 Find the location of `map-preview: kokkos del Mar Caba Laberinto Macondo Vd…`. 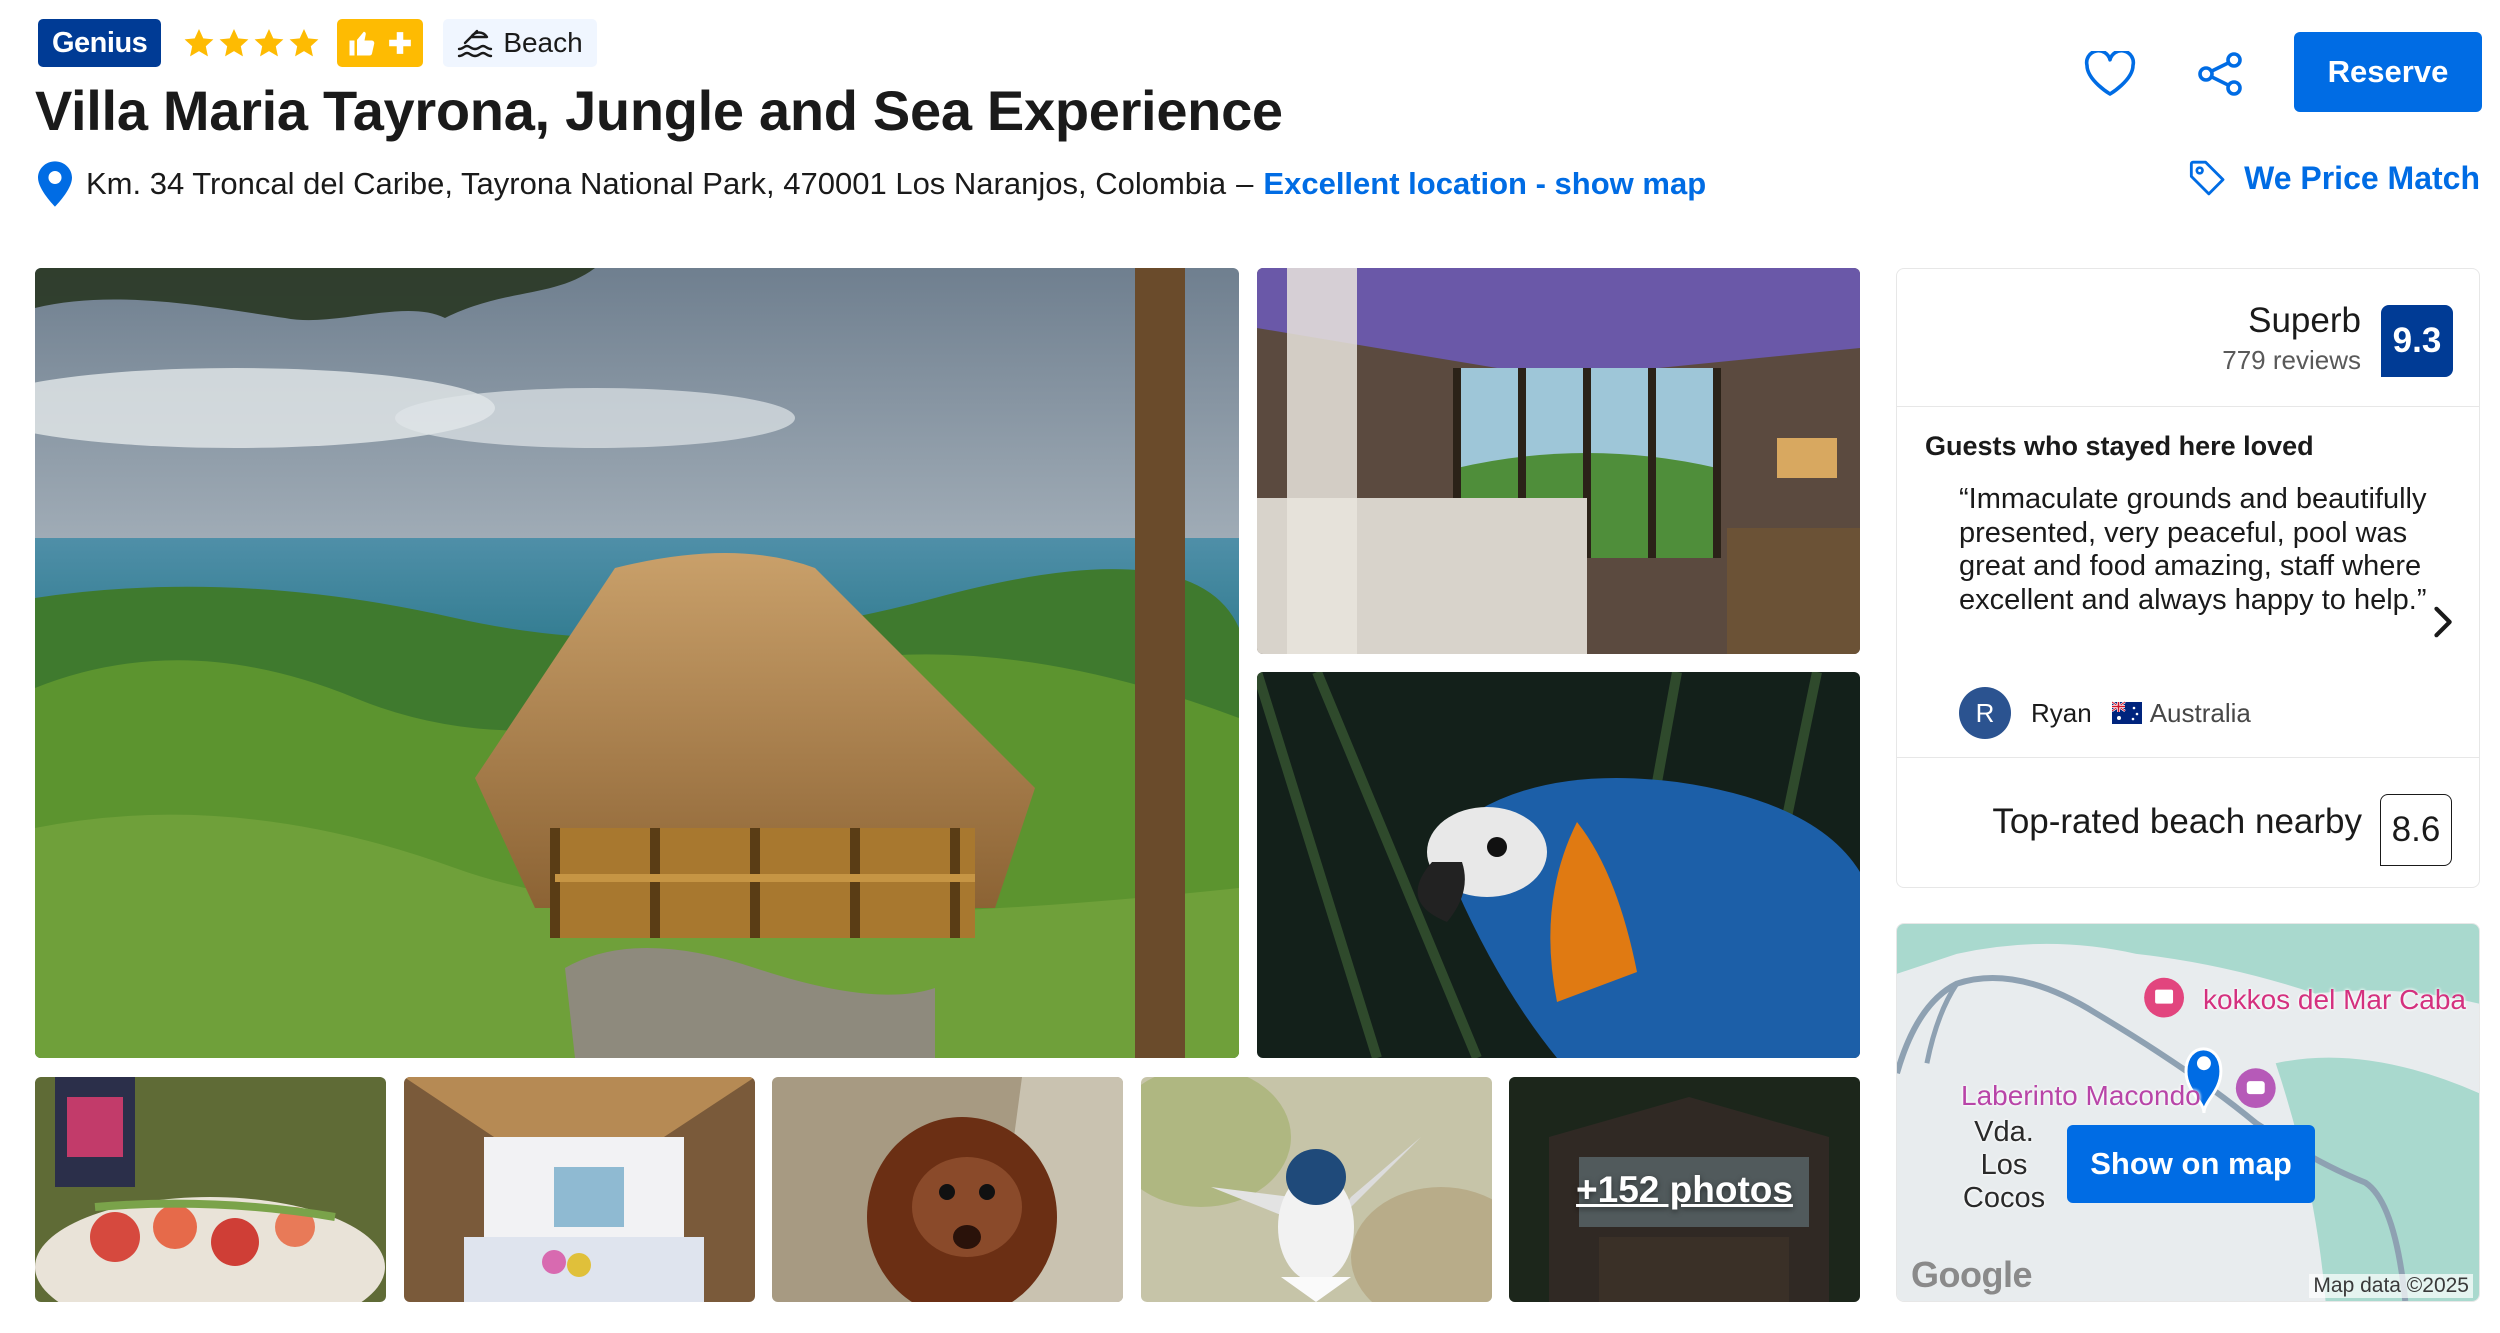

map-preview: kokkos del Mar Caba Laberinto Macondo Vd… is located at coordinates (2188, 1112).